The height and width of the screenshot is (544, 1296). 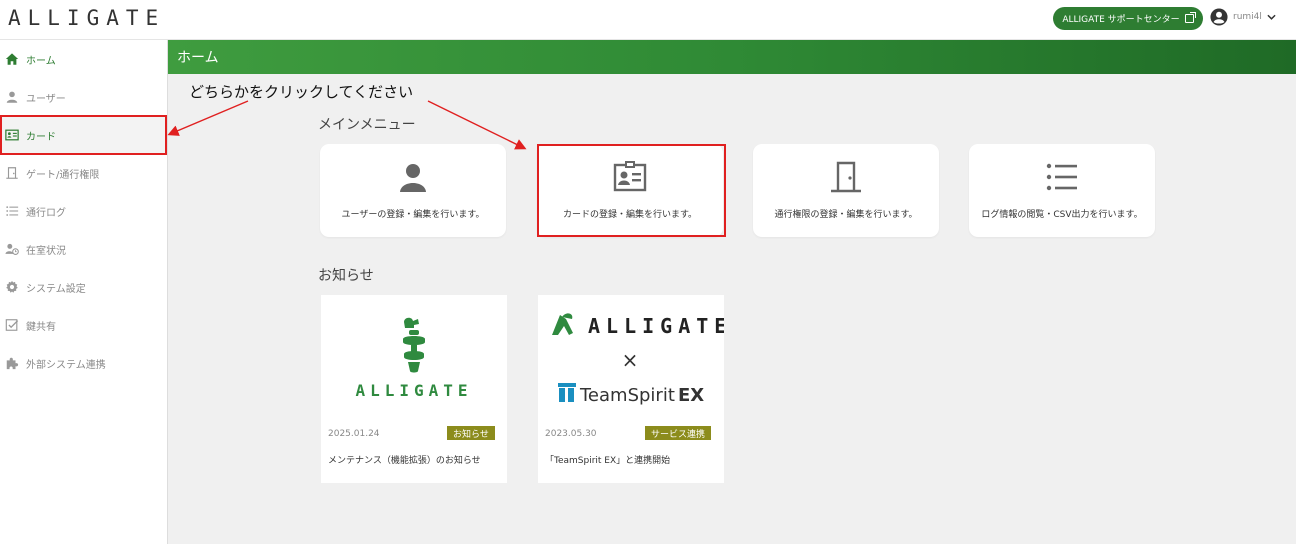 I want to click on menu-card-logs: ログ情報の閲覧・CSV出力を行います。, so click(x=1062, y=190).